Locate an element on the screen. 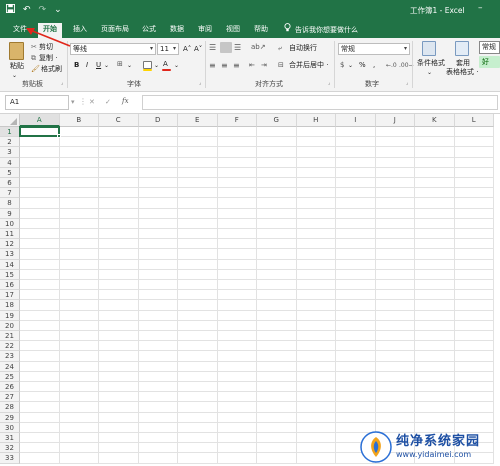 This screenshot has height=466, width=500. orientation-icon: ab↗ is located at coordinates (258, 47).